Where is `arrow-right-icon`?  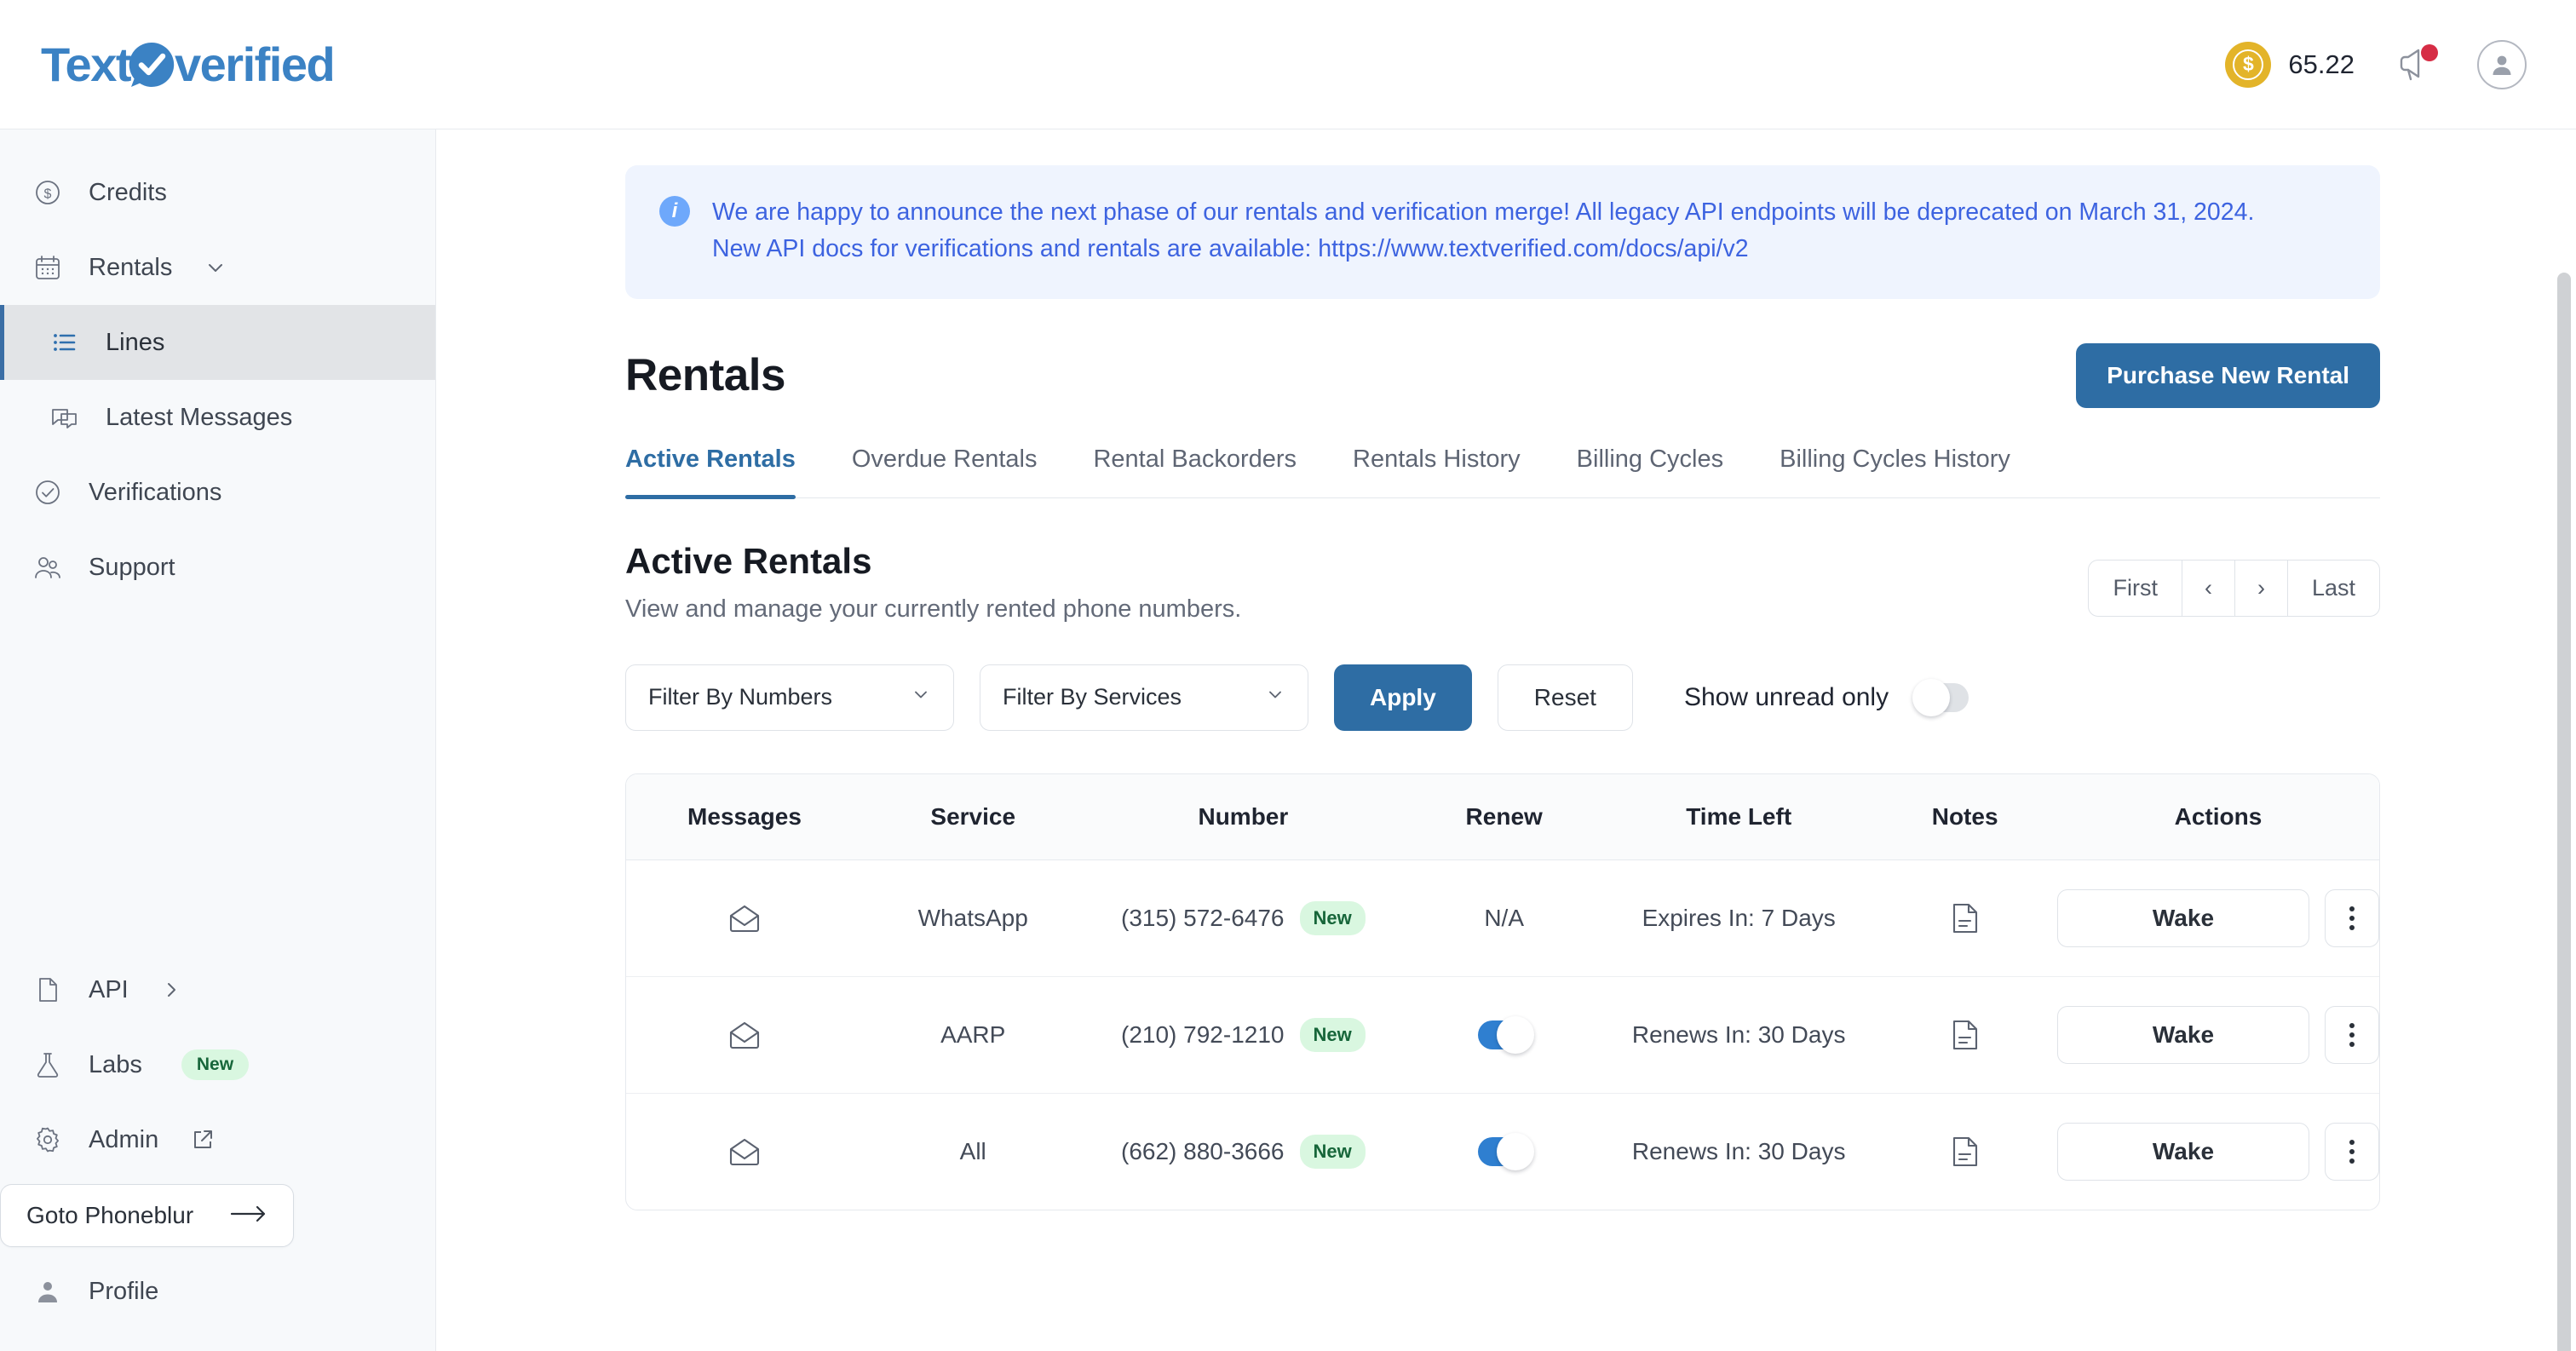 arrow-right-icon is located at coordinates (249, 1216).